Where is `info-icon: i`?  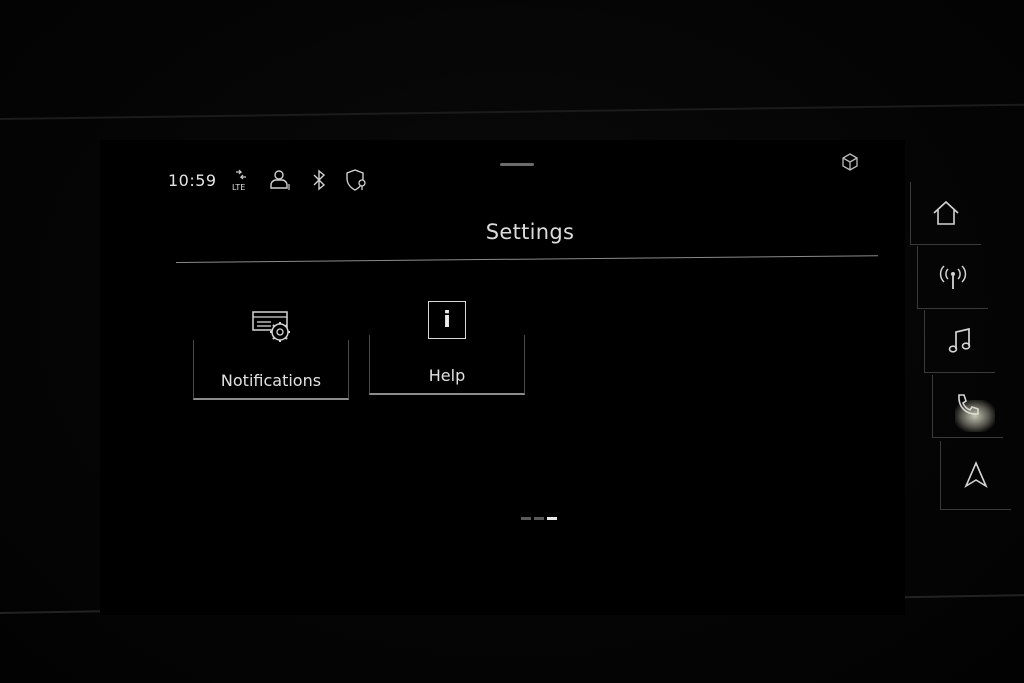 info-icon: i is located at coordinates (447, 321).